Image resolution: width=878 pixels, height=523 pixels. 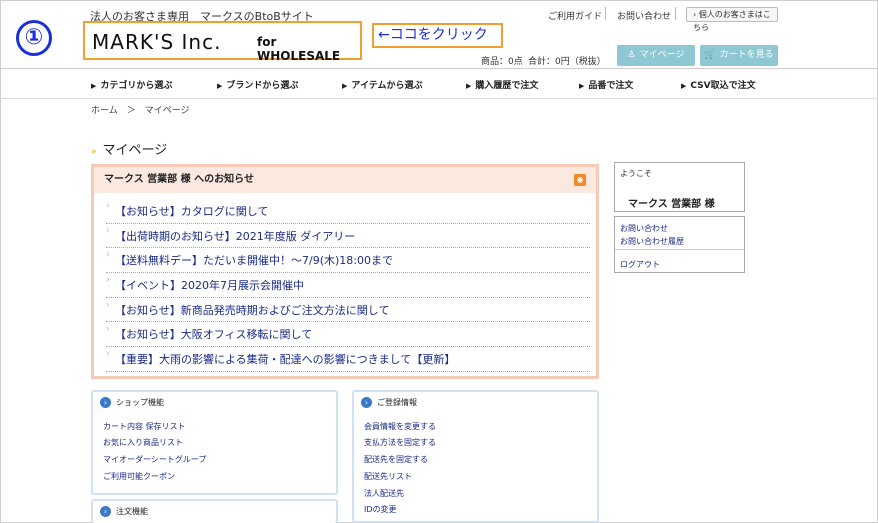 I want to click on nav-label: 購入履歴で注文, so click(x=507, y=86).